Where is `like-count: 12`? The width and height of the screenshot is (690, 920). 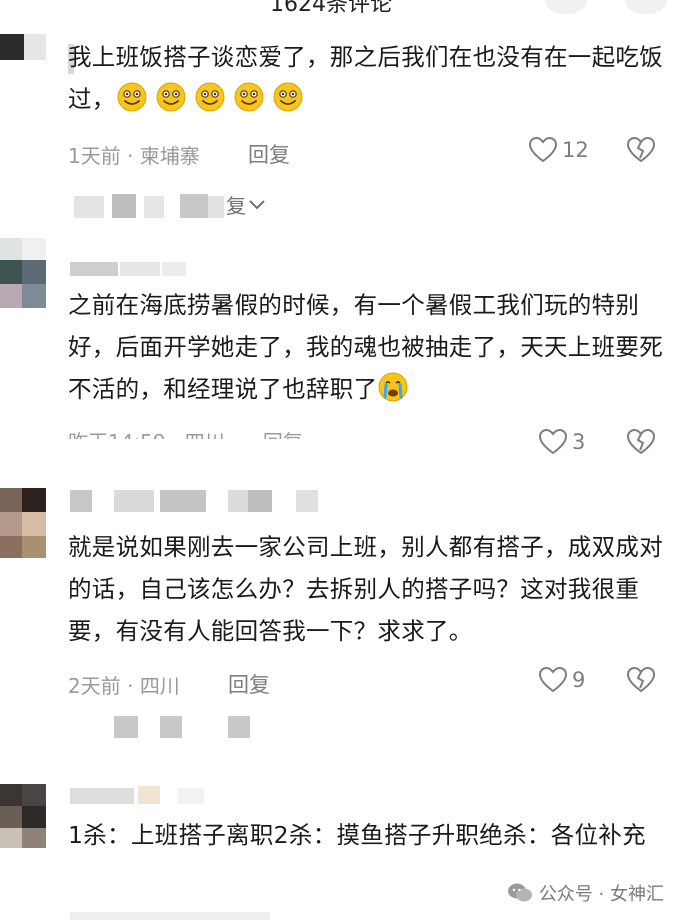
like-count: 12 is located at coordinates (575, 150).